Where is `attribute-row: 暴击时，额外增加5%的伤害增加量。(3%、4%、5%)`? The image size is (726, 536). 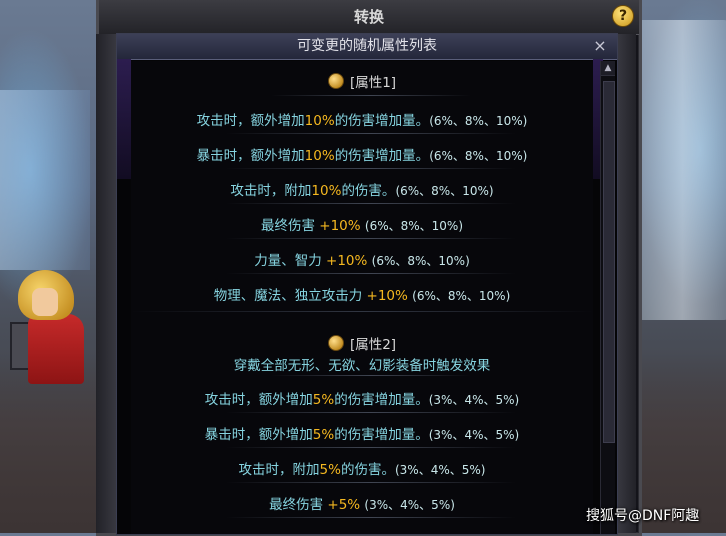 attribute-row: 暴击时，额外增加5%的伤害增加量。(3%、4%、5%) is located at coordinates (362, 433).